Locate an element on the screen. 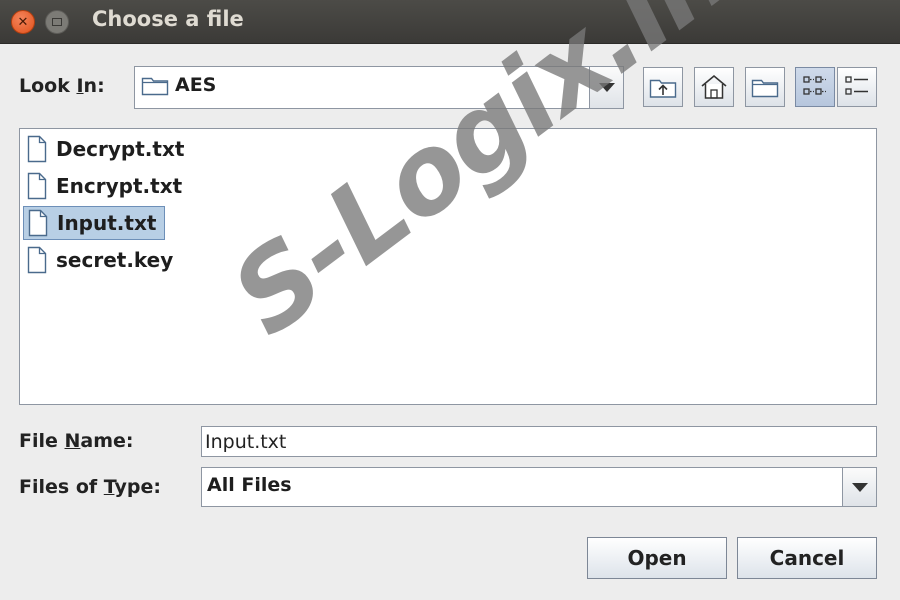 This screenshot has height=600, width=900. maximize-icon is located at coordinates (57, 22).